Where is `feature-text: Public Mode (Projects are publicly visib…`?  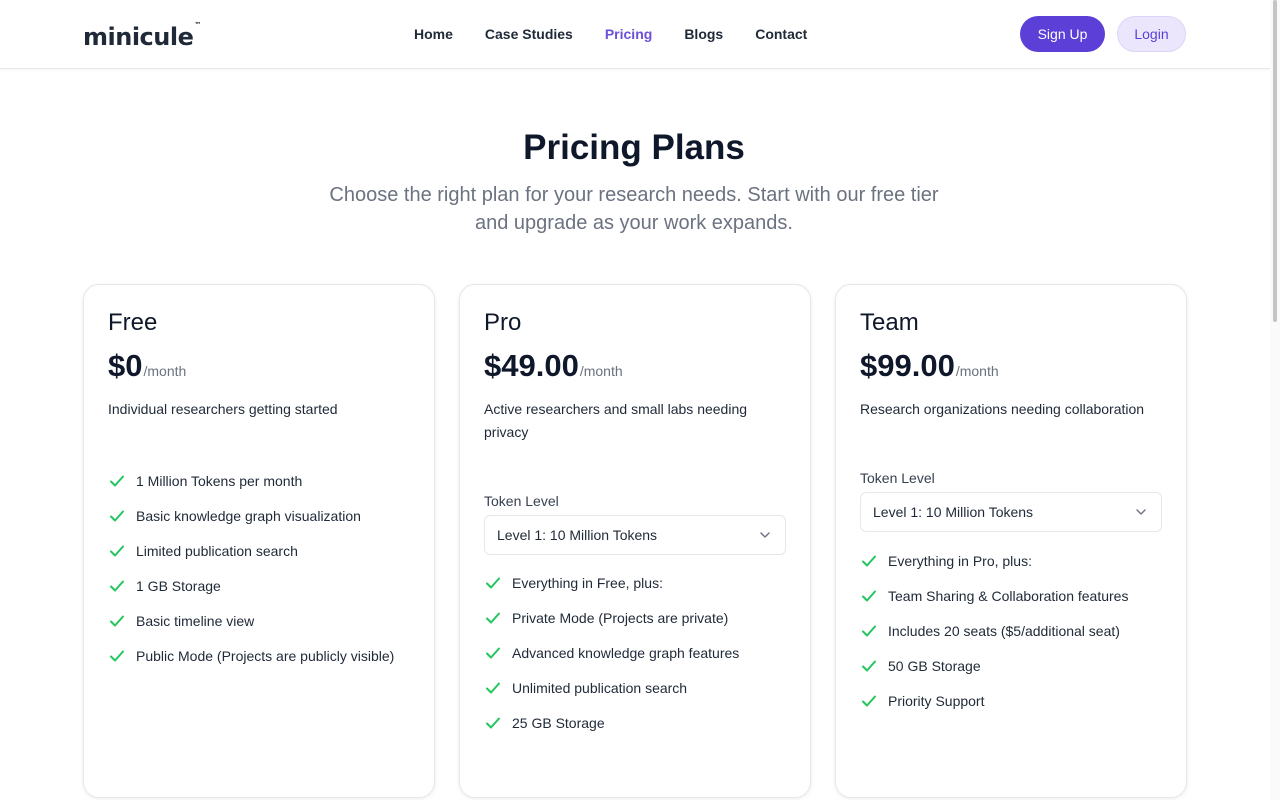
feature-text: Public Mode (Projects are publicly visib… is located at coordinates (265, 655).